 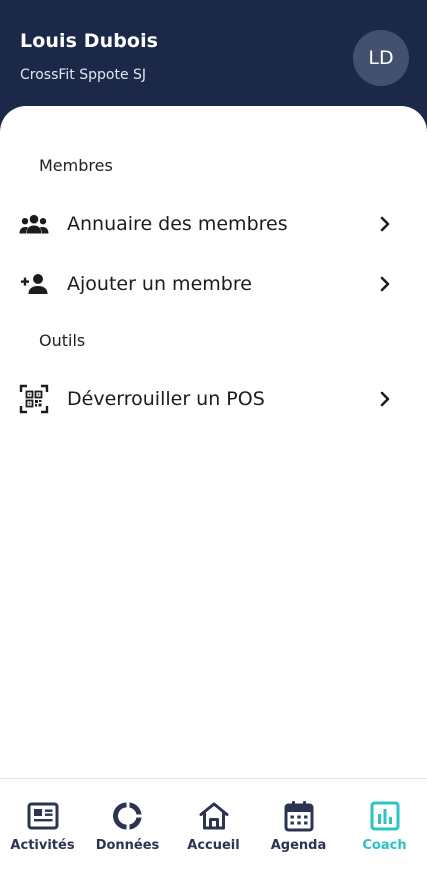 I want to click on home-icon, so click(x=214, y=816).